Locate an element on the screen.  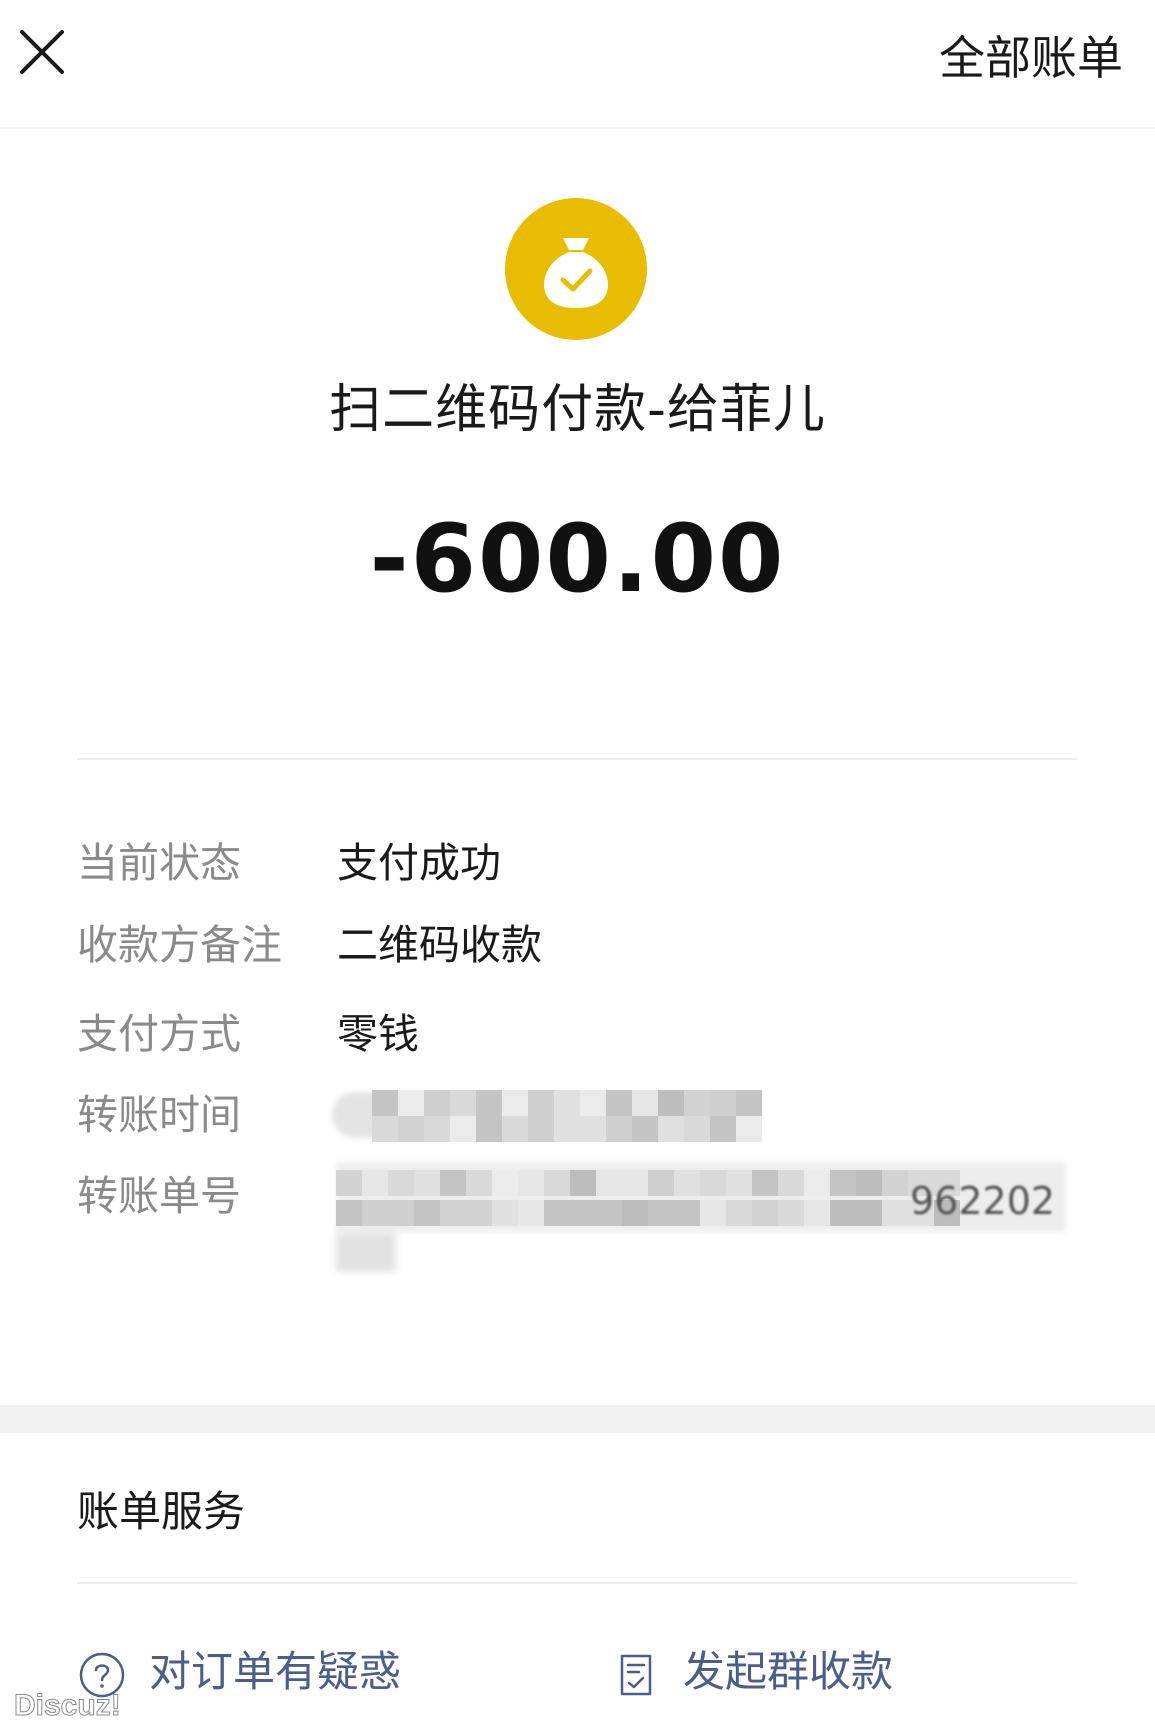
payment-title: 扫二维码付款-给菲儿 is located at coordinates (577, 410).